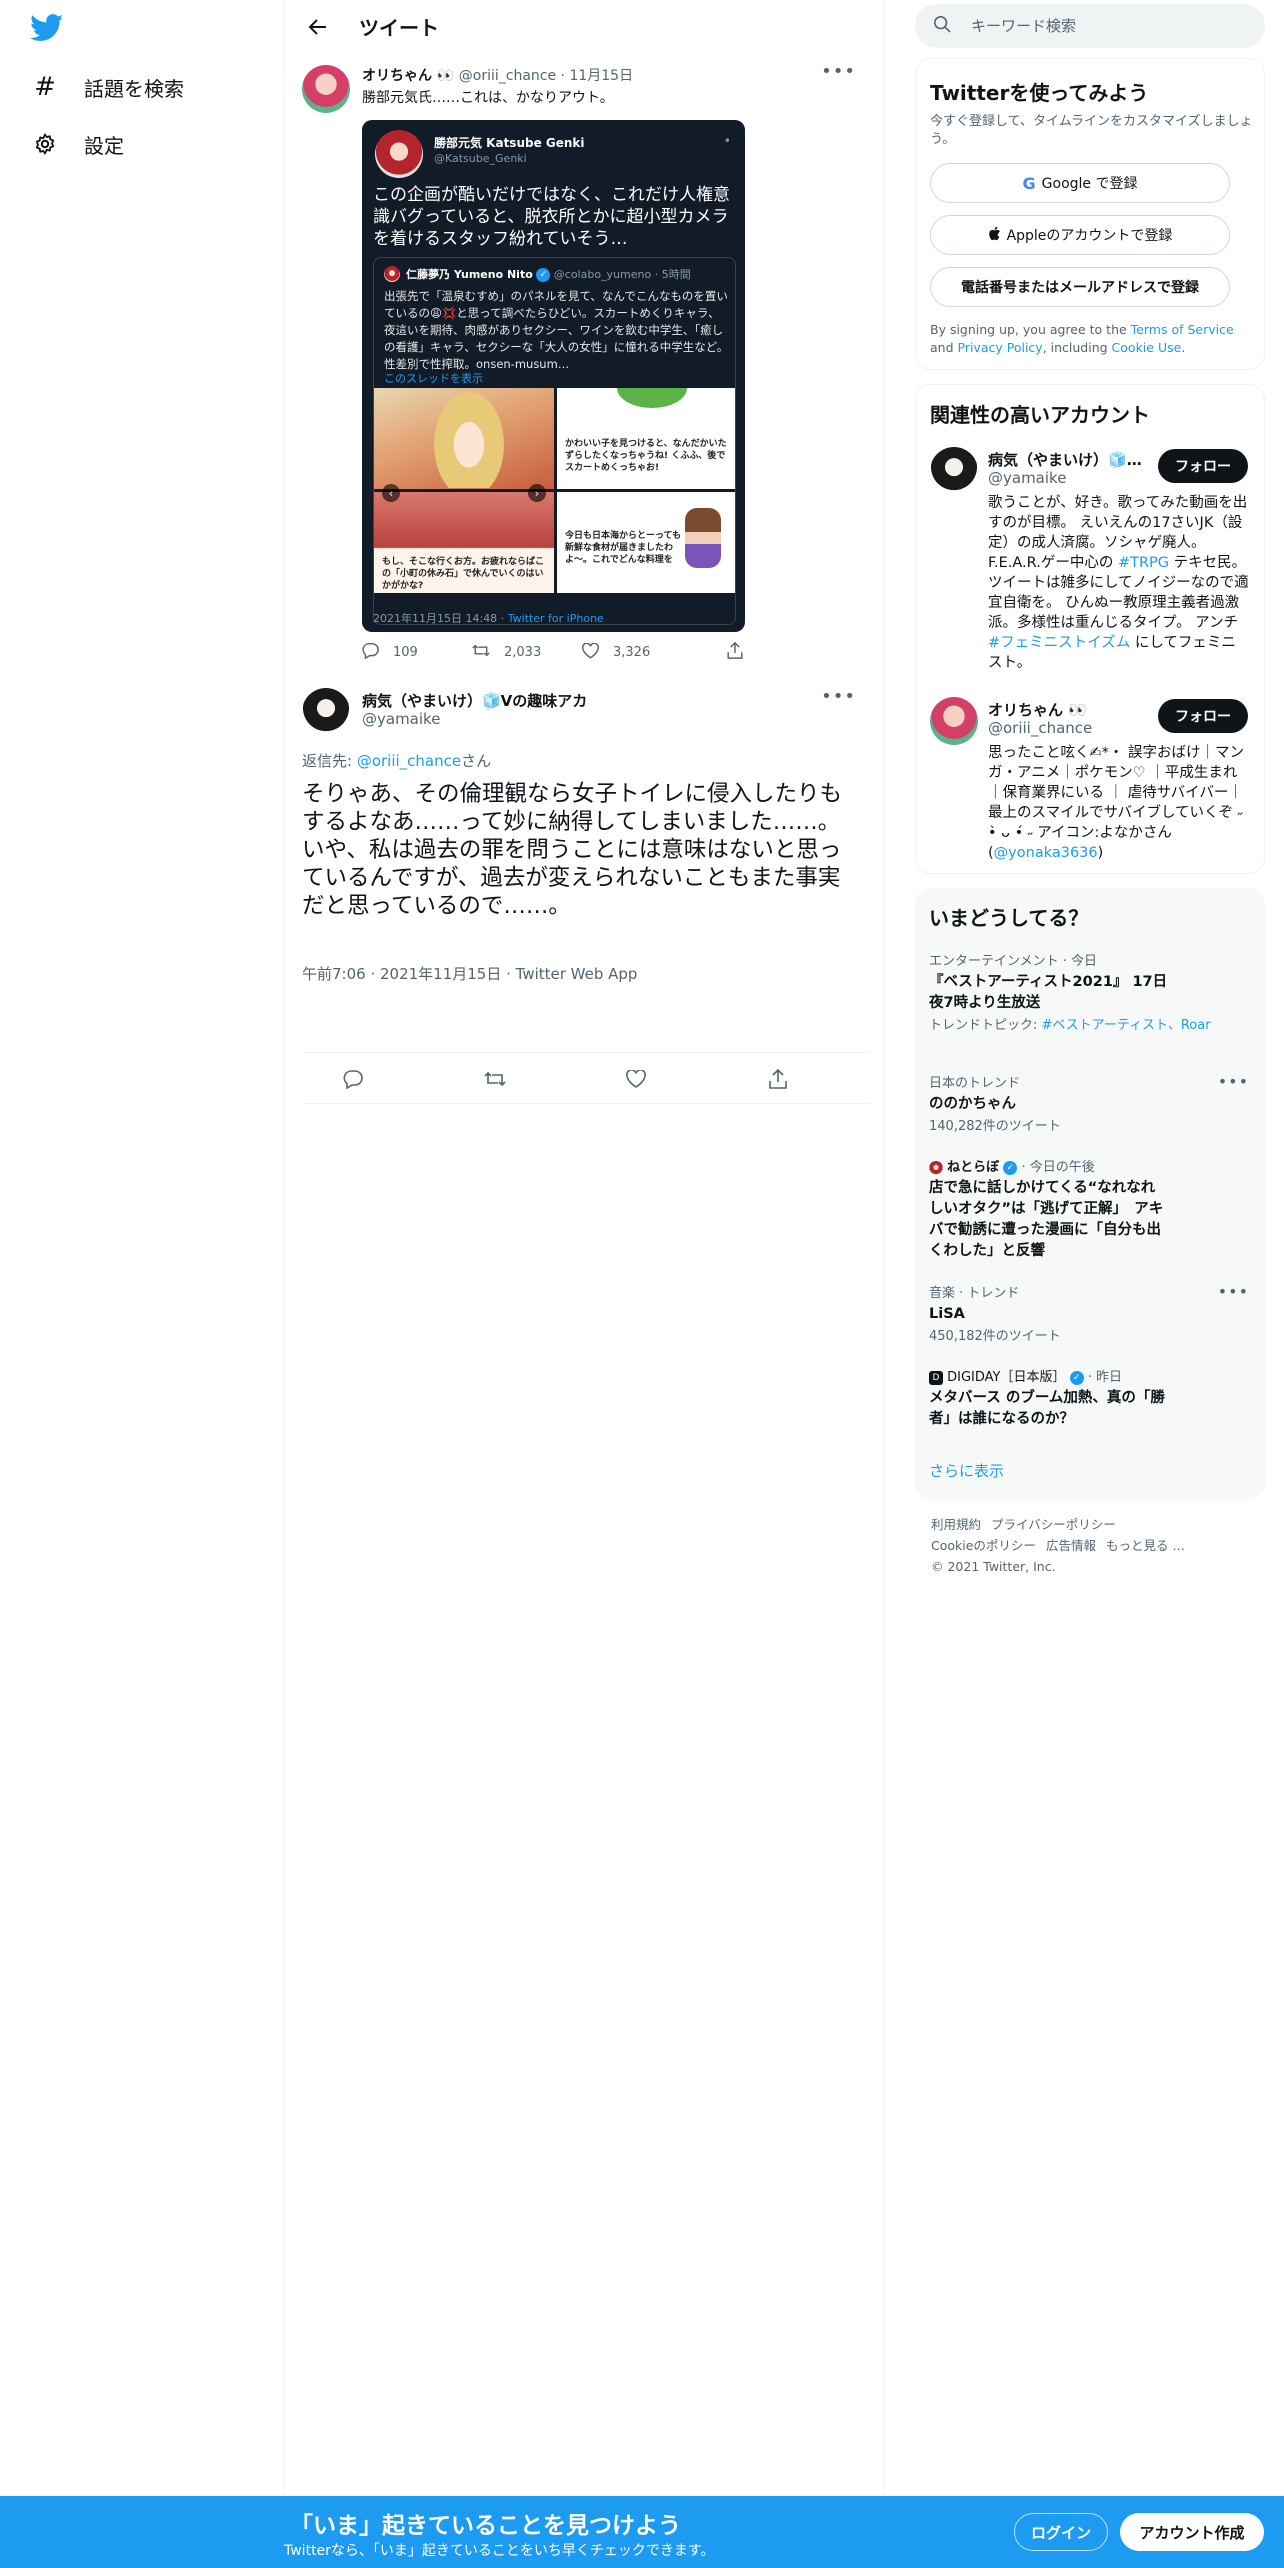  What do you see at coordinates (495, 1079) in the screenshot?
I see `retweet-icon` at bounding box center [495, 1079].